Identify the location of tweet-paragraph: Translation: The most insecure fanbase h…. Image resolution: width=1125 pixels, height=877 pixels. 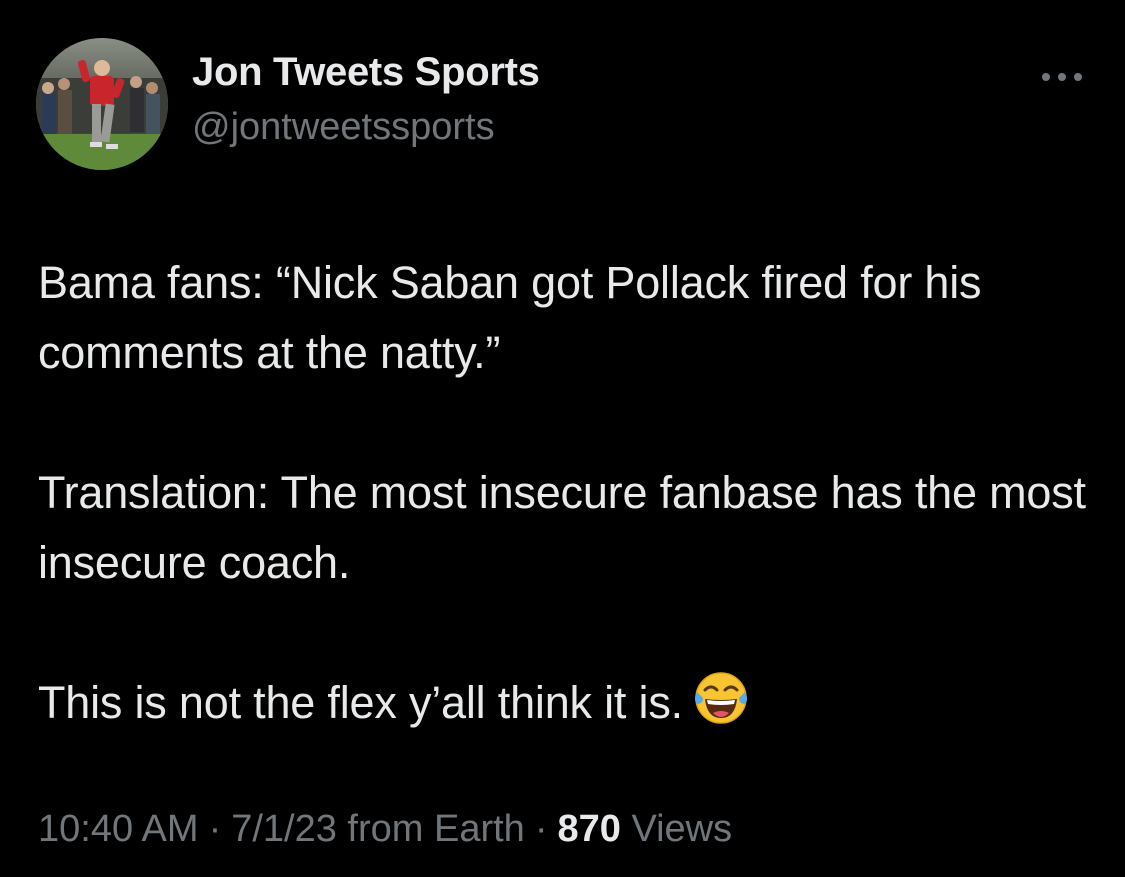
(562, 527).